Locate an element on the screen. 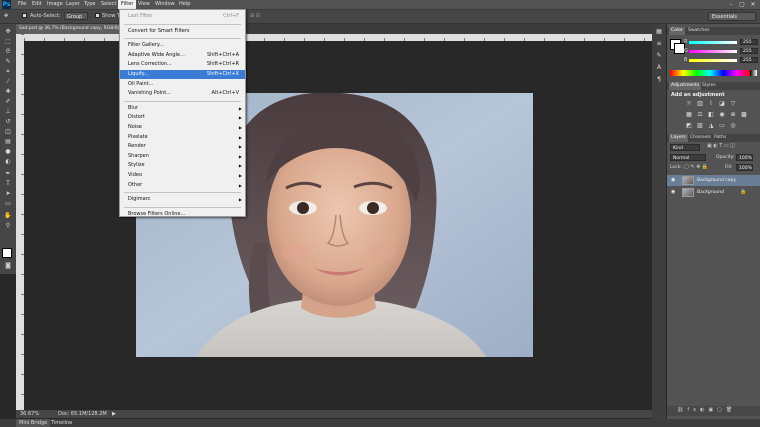  path-select-icon: ➤ is located at coordinates (8, 194).